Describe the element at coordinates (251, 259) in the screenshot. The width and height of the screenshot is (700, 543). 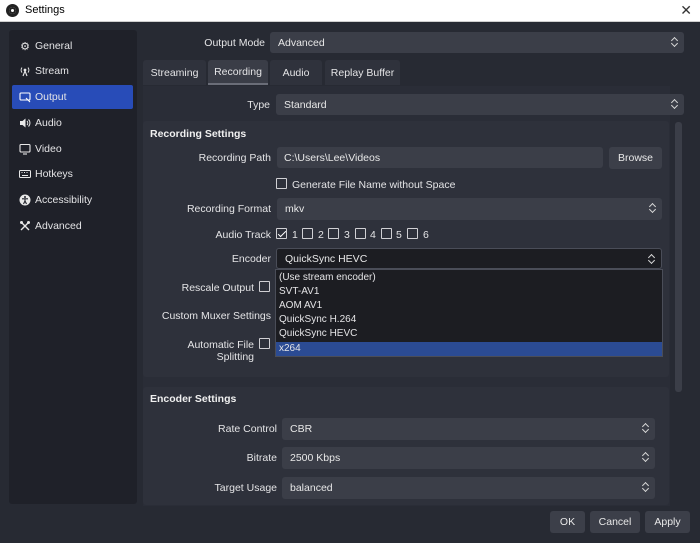
I see `encoder-label: Encoder` at that location.